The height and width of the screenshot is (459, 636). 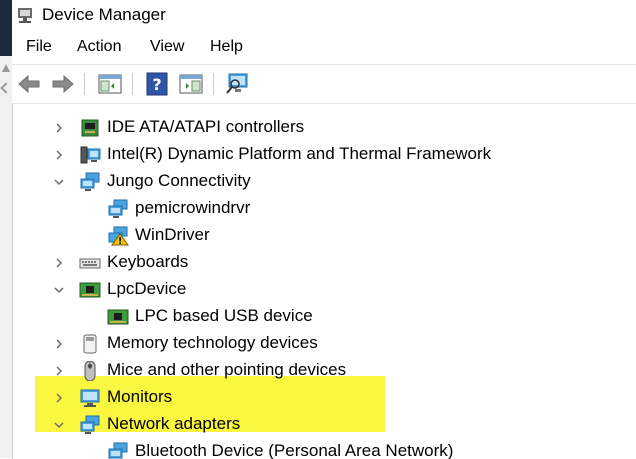 What do you see at coordinates (99, 47) in the screenshot?
I see `menu-action: Action` at bounding box center [99, 47].